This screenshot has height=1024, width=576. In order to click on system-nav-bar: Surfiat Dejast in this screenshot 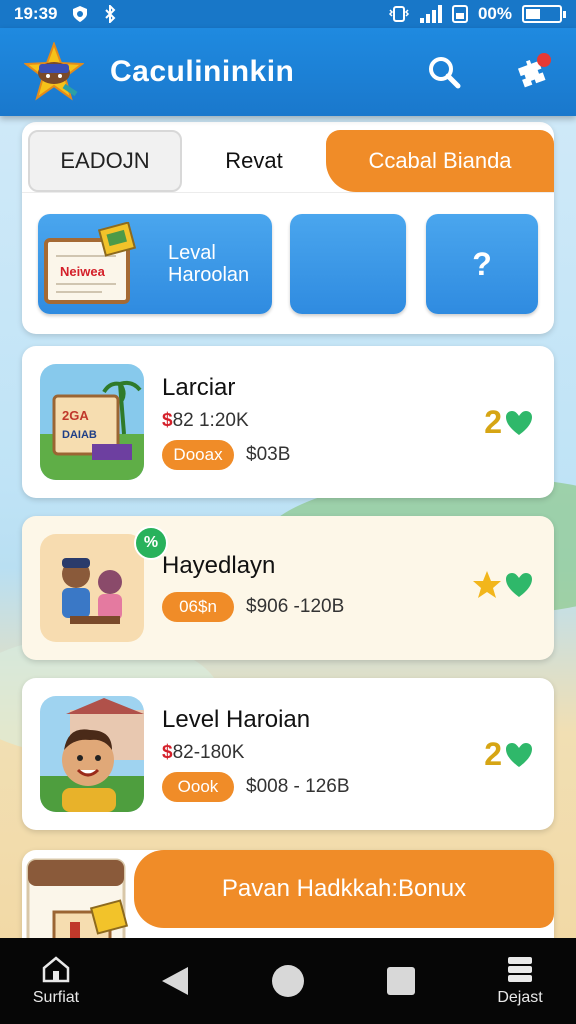, I will do `click(288, 981)`.